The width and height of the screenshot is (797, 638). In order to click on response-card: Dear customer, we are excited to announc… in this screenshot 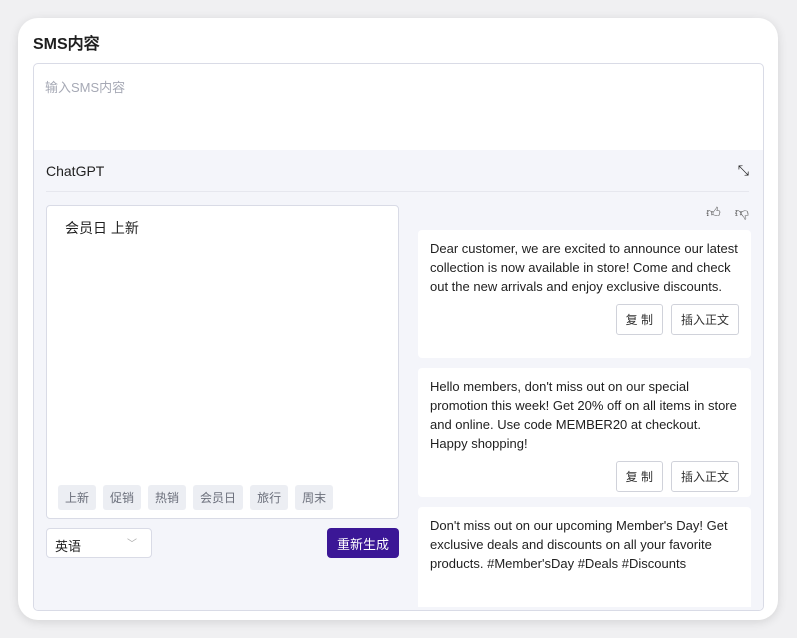, I will do `click(584, 294)`.